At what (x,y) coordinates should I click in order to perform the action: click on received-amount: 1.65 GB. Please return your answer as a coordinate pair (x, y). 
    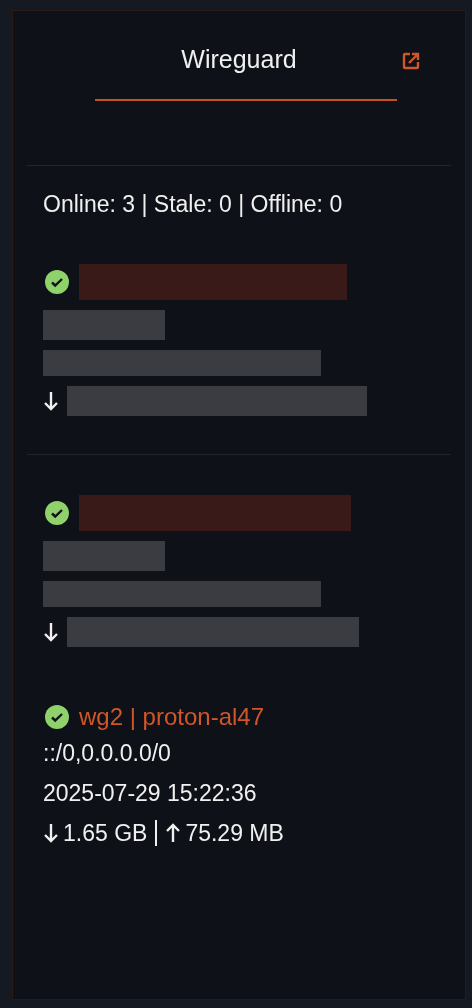
    Looking at the image, I should click on (105, 833).